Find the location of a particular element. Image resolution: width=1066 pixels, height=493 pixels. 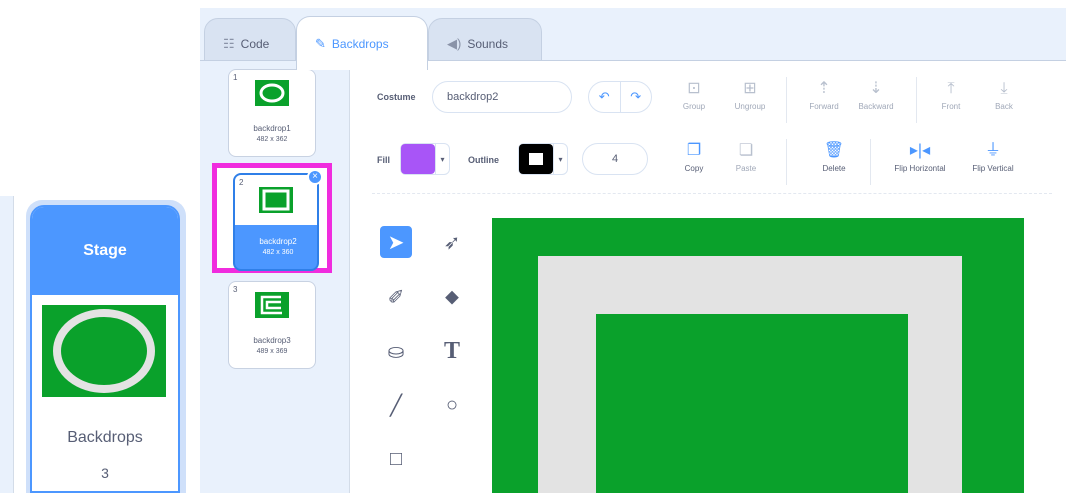

flip-horizontal-icon: ▸|◂ is located at coordinates (920, 150).